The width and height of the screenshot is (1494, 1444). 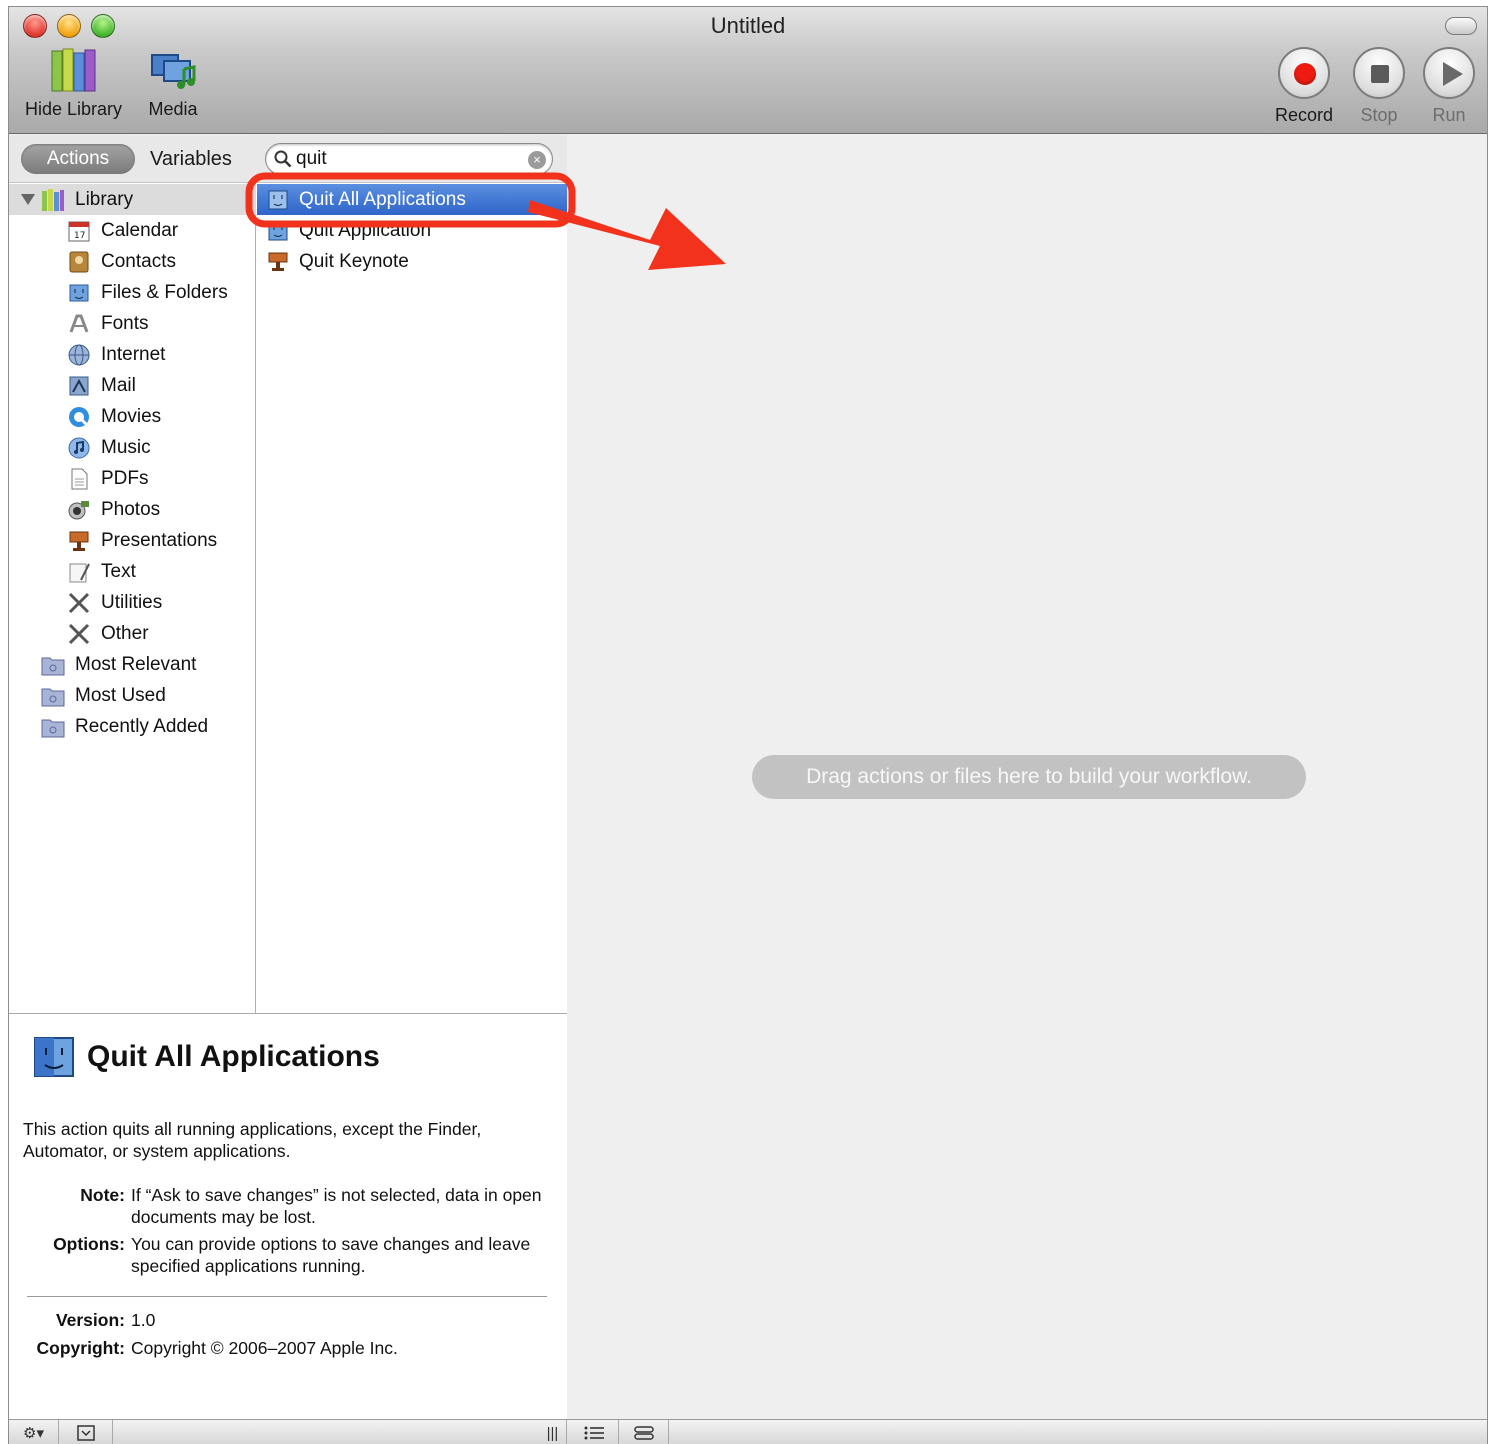 I want to click on action-item-quit-application: Quit Application, so click(x=412, y=230).